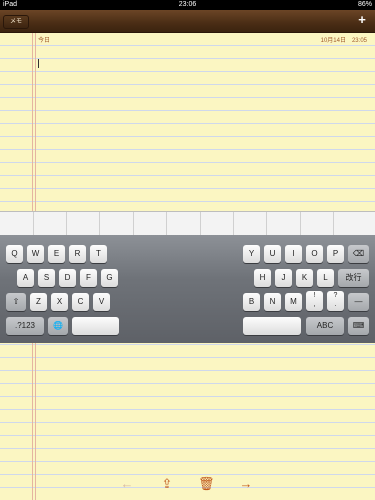 This screenshot has width=375, height=500. I want to click on key-f: F, so click(88, 278).